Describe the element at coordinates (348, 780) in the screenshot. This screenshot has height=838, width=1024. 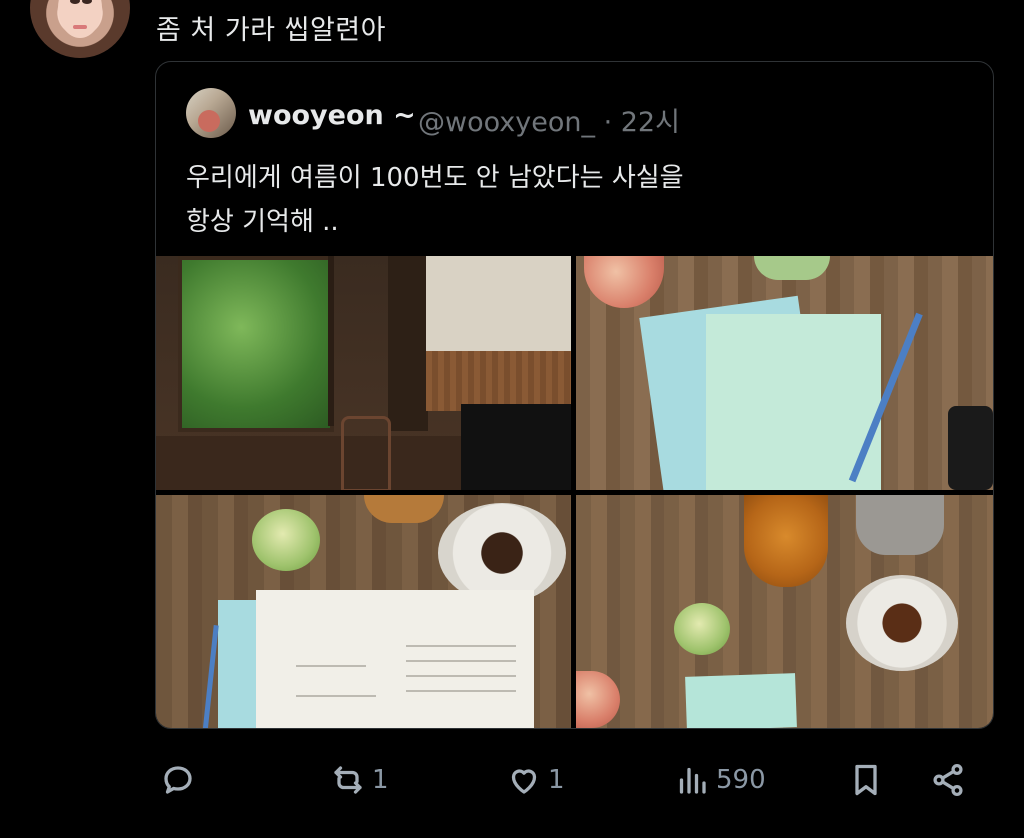
I see `repost-icon` at that location.